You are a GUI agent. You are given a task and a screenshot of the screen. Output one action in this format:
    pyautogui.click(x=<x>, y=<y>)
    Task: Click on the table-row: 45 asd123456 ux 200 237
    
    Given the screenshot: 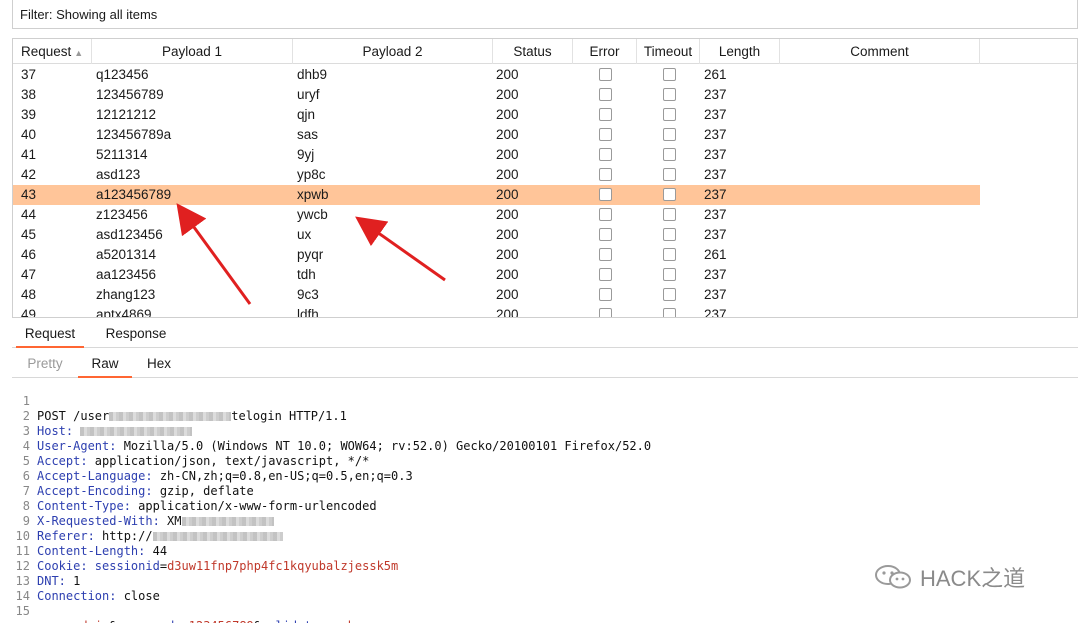 What is the action you would take?
    pyautogui.click(x=496, y=235)
    